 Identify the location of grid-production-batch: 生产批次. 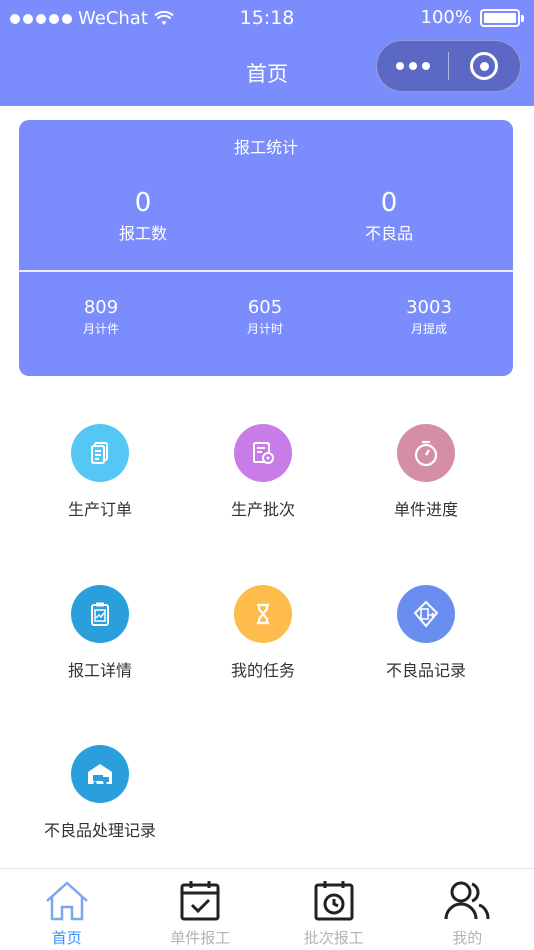
(263, 472).